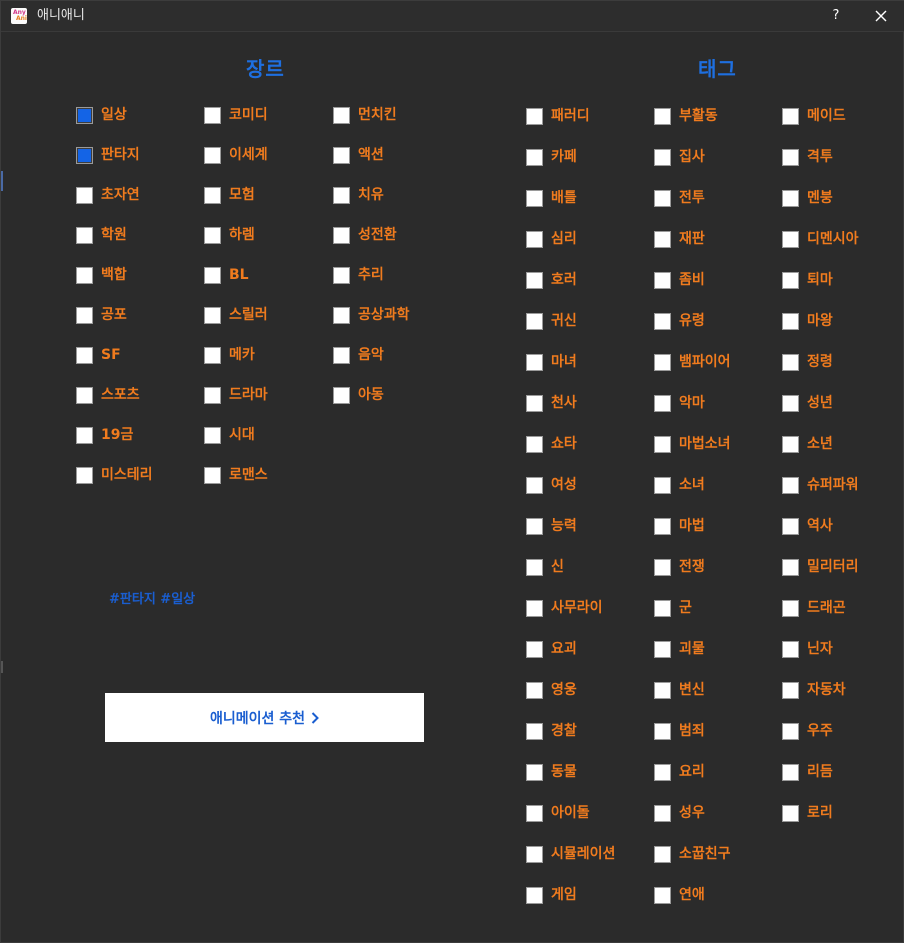 This screenshot has width=904, height=943. Describe the element at coordinates (551, 731) in the screenshot. I see `tag-checkbox: 경찰` at that location.